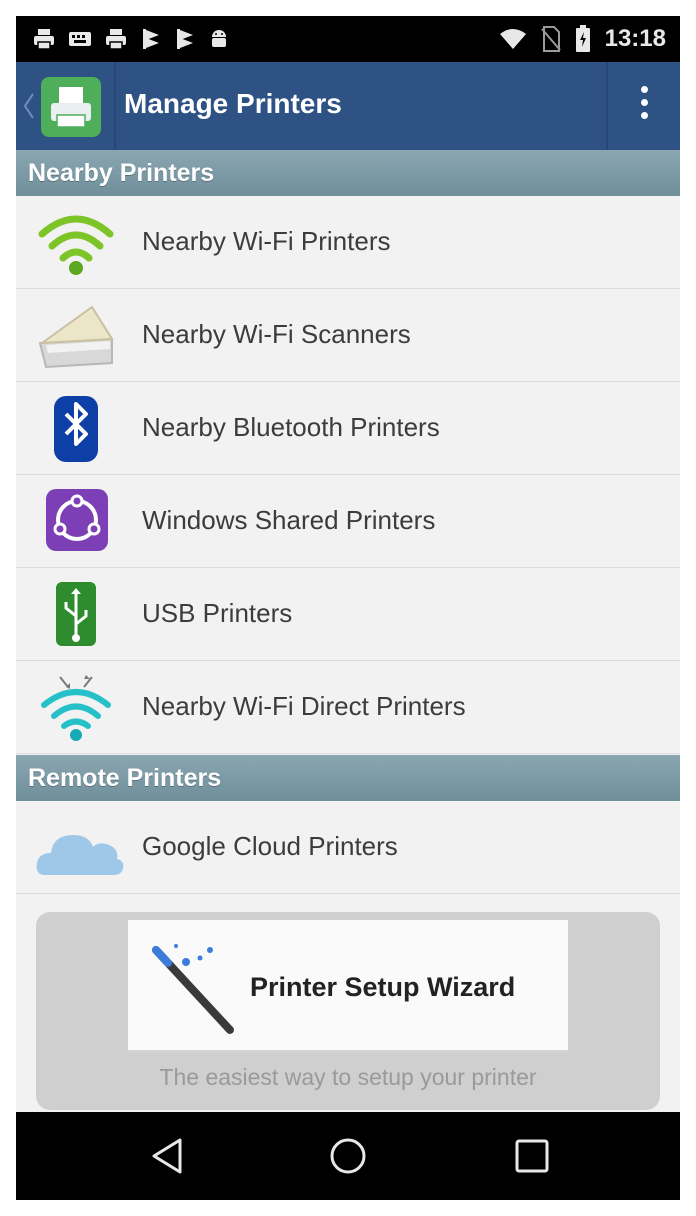  Describe the element at coordinates (532, 1156) in the screenshot. I see `recents-nav-icon` at that location.